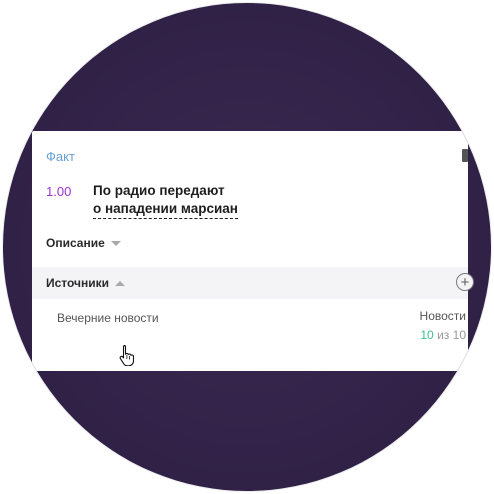 The image size is (494, 494). I want to click on source-score-separator: из, so click(443, 335).